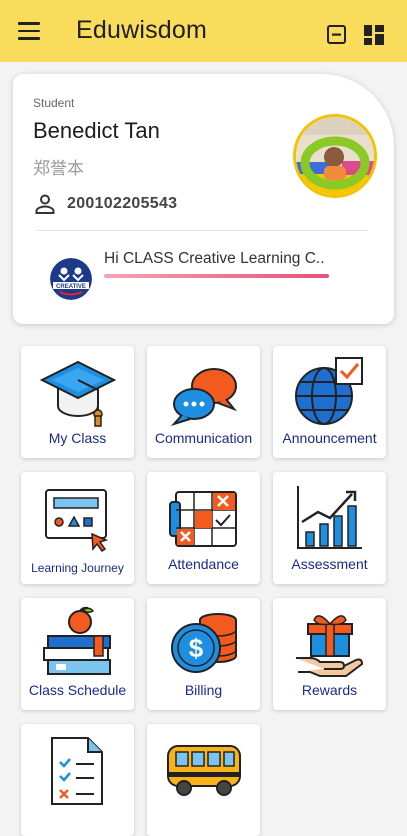 The width and height of the screenshot is (407, 836). I want to click on student-chinese-name: 郑誉本, so click(58, 168).